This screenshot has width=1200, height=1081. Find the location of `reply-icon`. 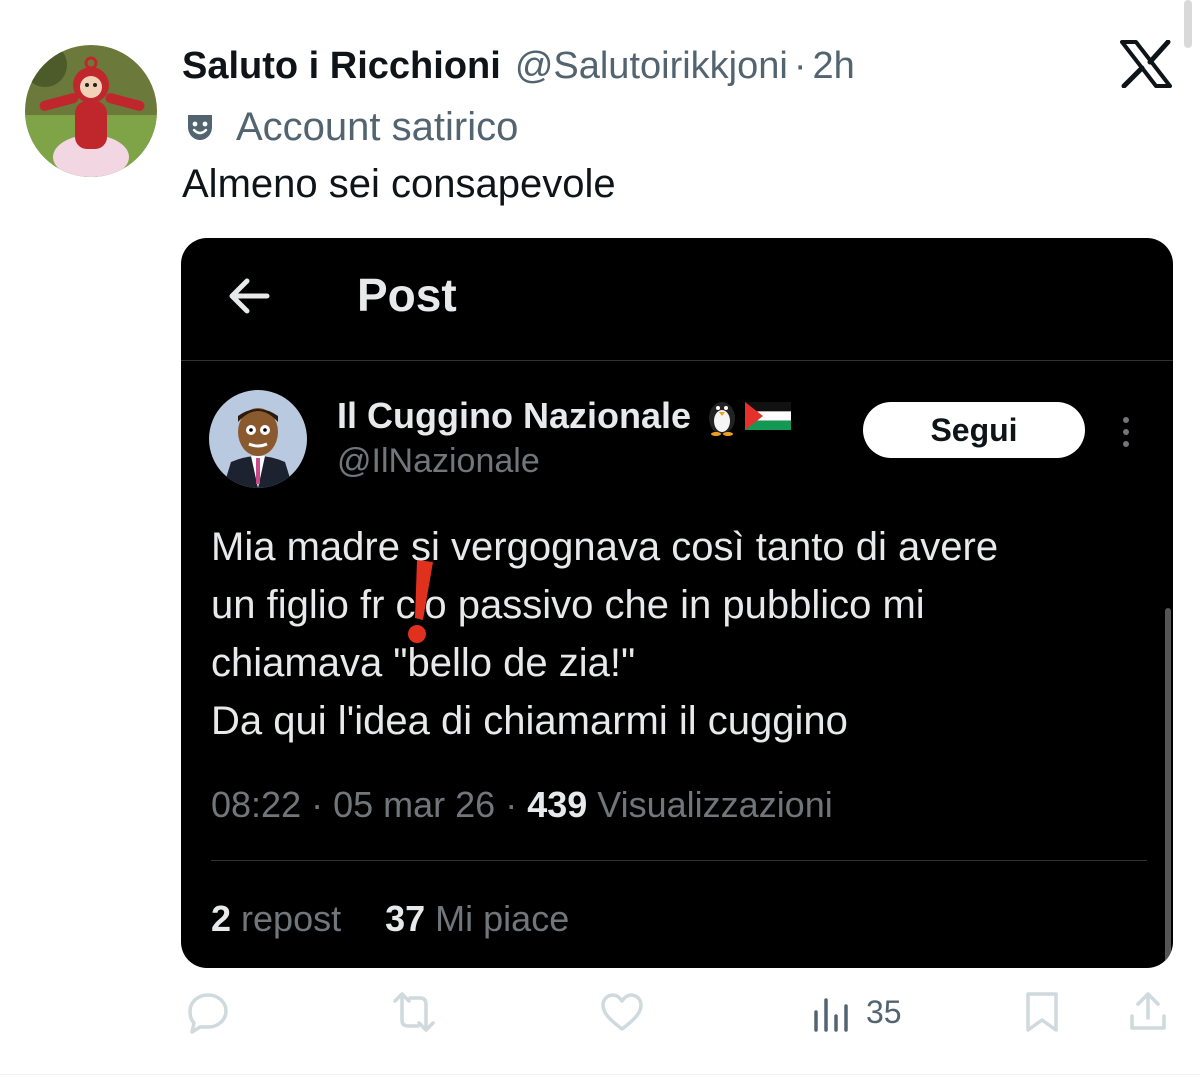

reply-icon is located at coordinates (208, 1013).